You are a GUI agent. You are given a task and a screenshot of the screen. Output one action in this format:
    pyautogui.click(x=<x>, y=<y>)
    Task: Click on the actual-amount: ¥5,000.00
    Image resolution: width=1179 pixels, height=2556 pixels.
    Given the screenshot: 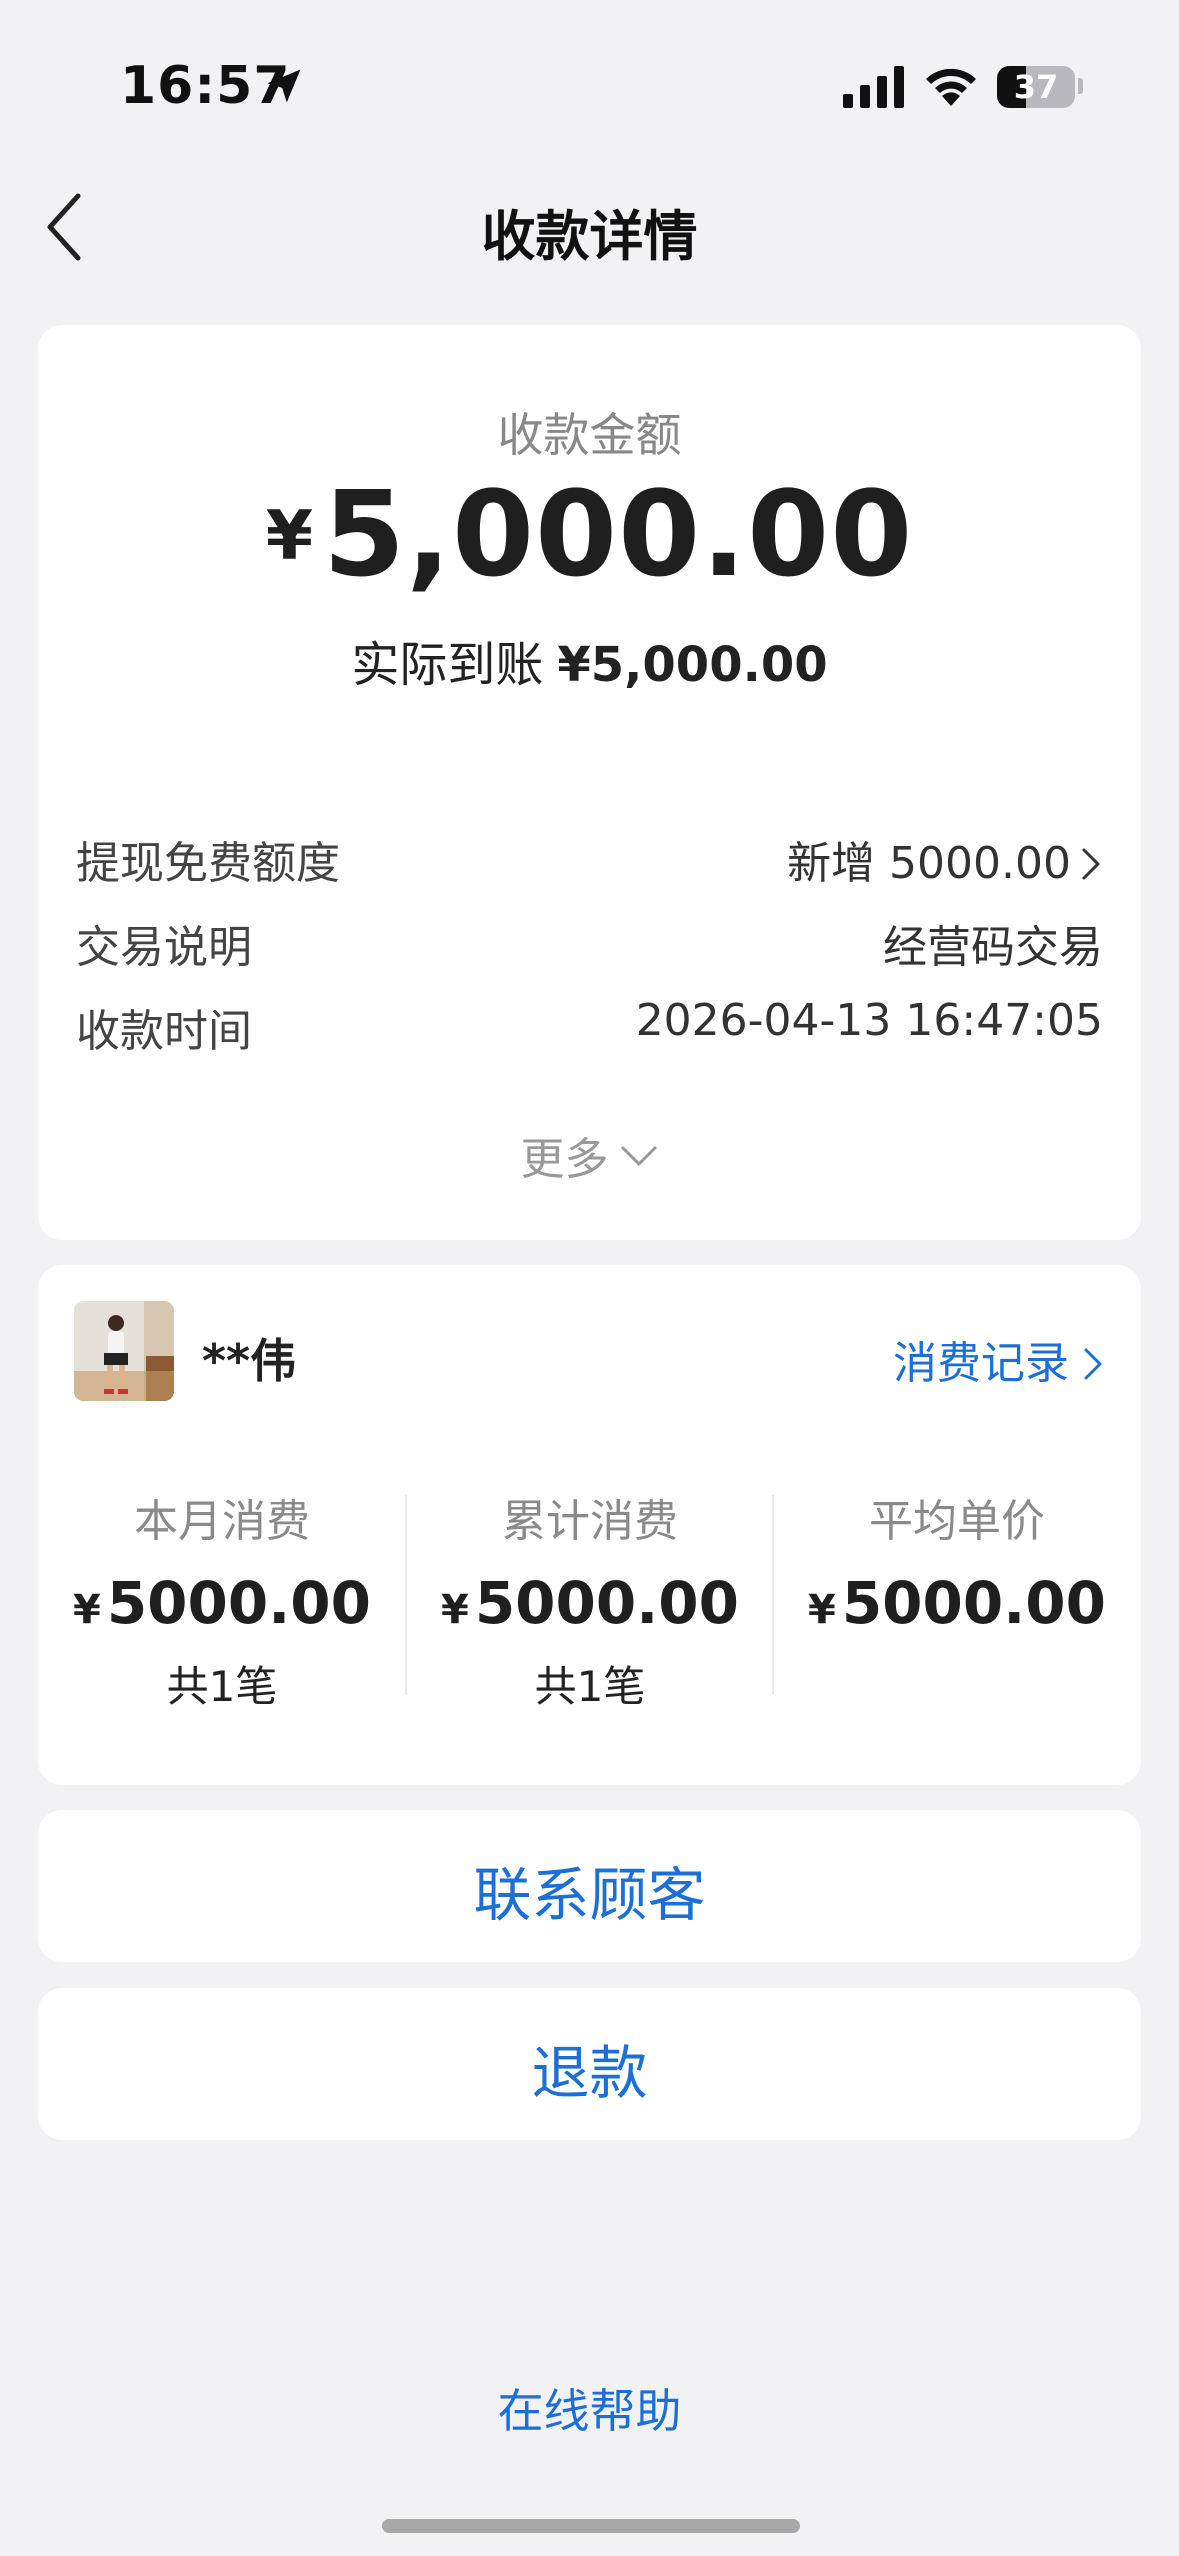 What is the action you would take?
    pyautogui.click(x=692, y=665)
    